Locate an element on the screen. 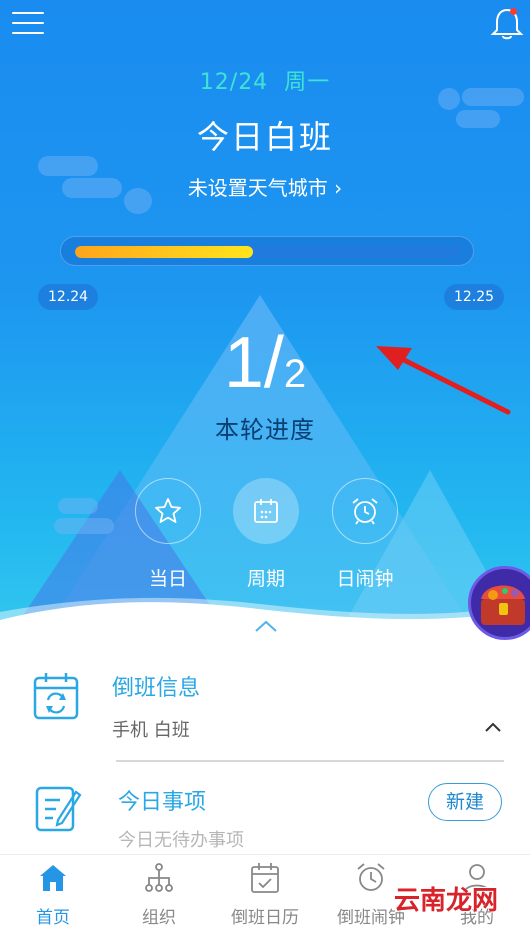 The width and height of the screenshot is (530, 926). shift-calendar-icon is located at coordinates (56, 696).